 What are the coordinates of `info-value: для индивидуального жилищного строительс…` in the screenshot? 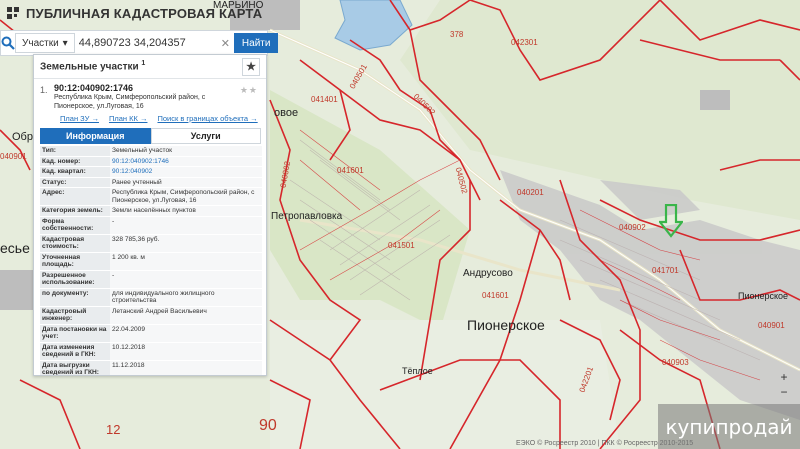 It's located at (186, 297).